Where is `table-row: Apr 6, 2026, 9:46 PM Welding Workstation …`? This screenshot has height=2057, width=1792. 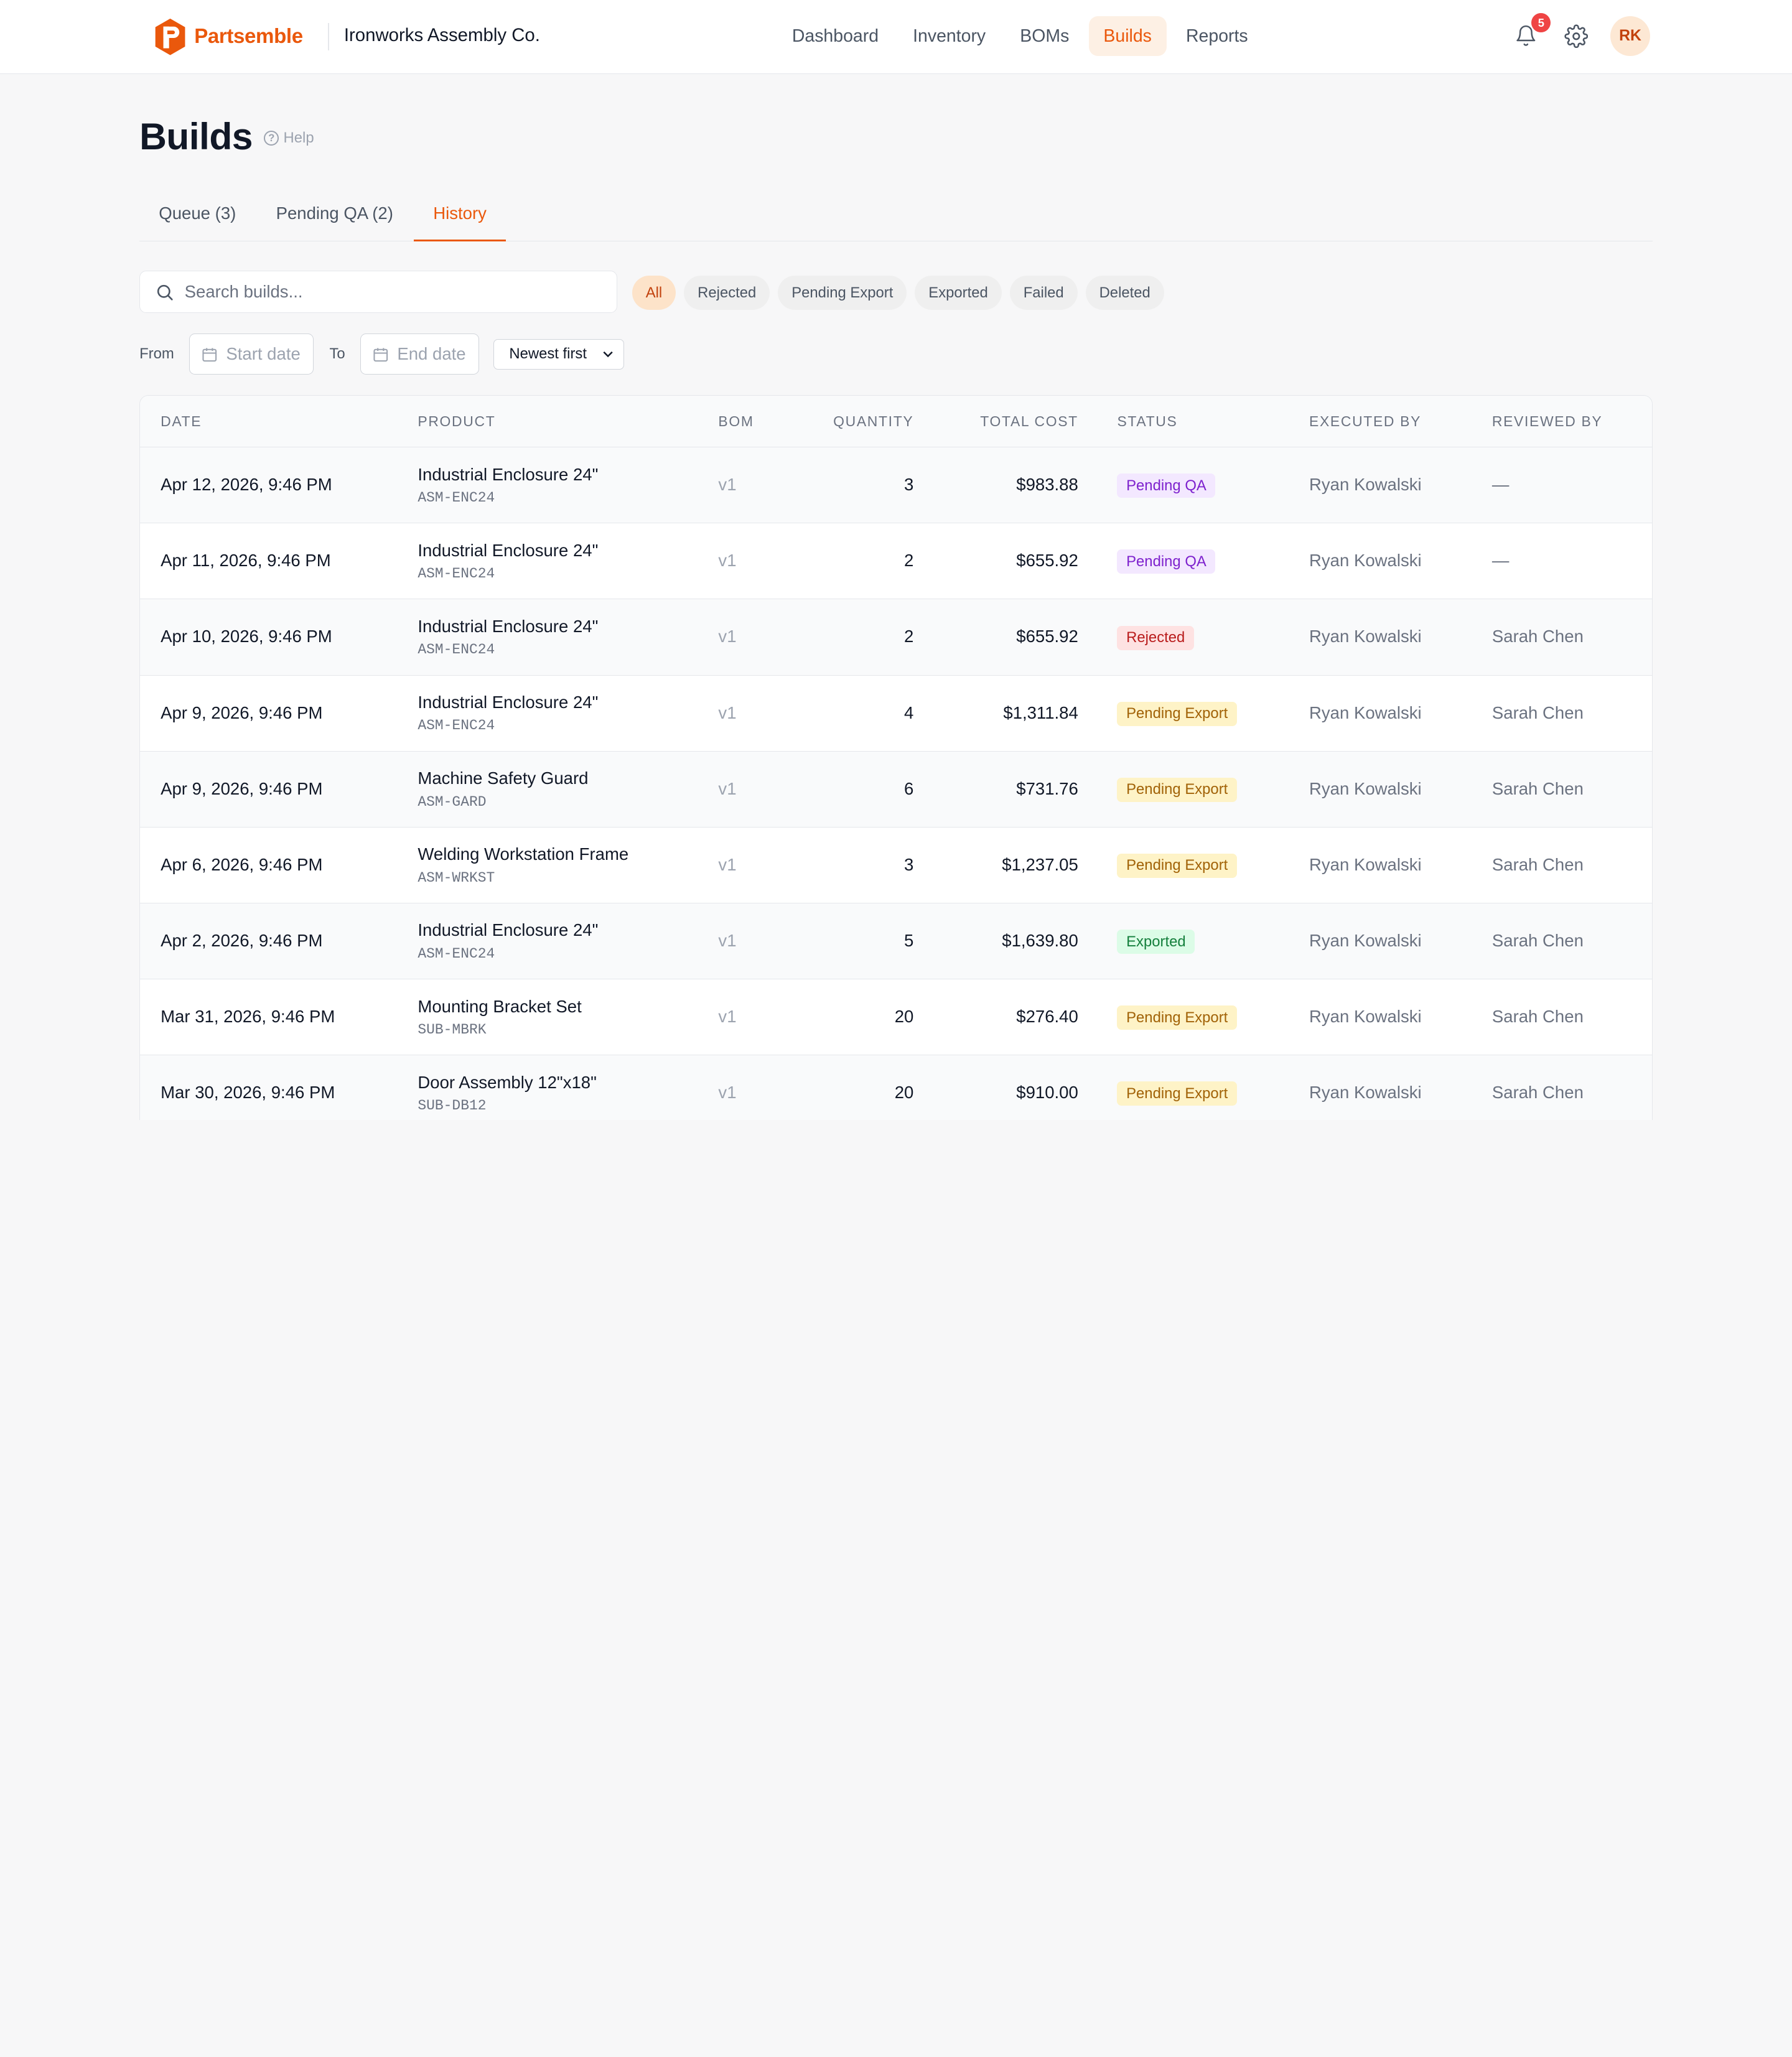
table-row: Apr 6, 2026, 9:46 PM Welding Workstation … is located at coordinates (896, 865).